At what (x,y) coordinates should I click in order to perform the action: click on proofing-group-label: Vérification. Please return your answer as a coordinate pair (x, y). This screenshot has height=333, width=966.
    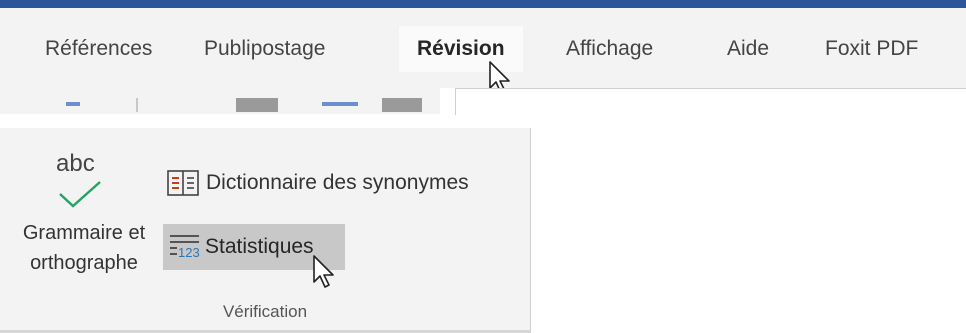
    Looking at the image, I should click on (265, 311).